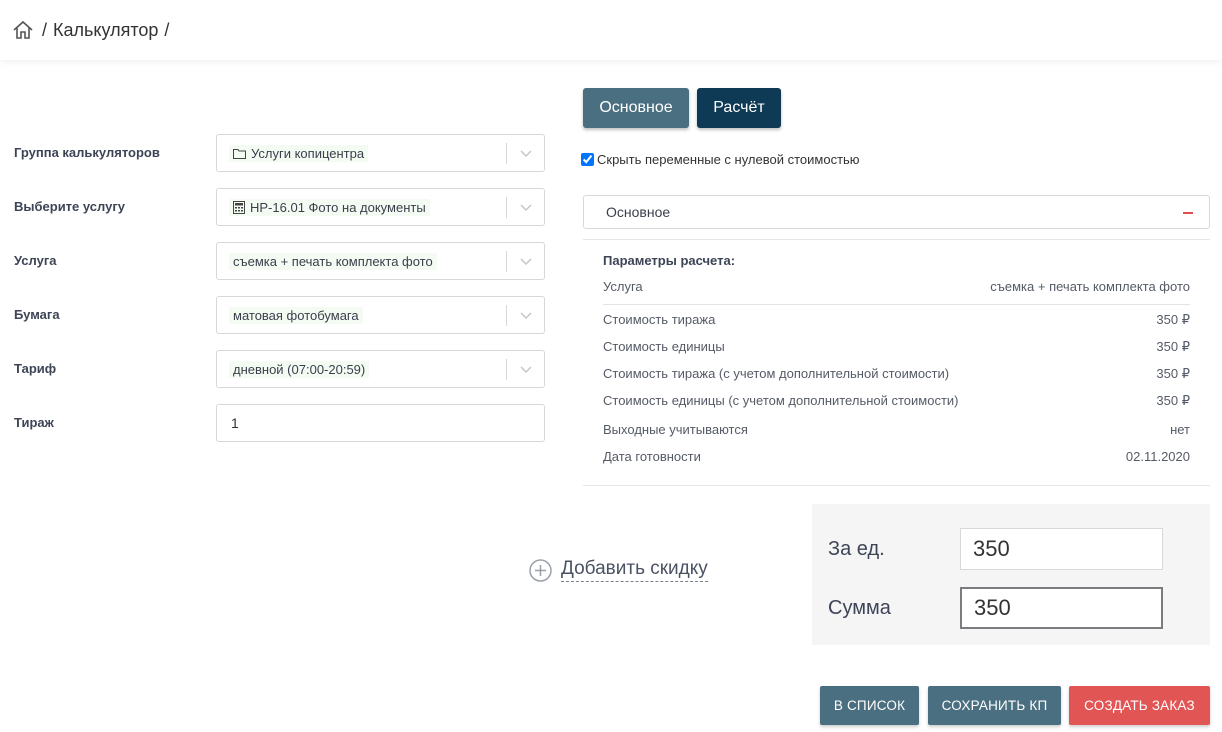 Image resolution: width=1222 pixels, height=732 pixels. I want to click on add-discount-link: Добавить скидку, so click(618, 570).